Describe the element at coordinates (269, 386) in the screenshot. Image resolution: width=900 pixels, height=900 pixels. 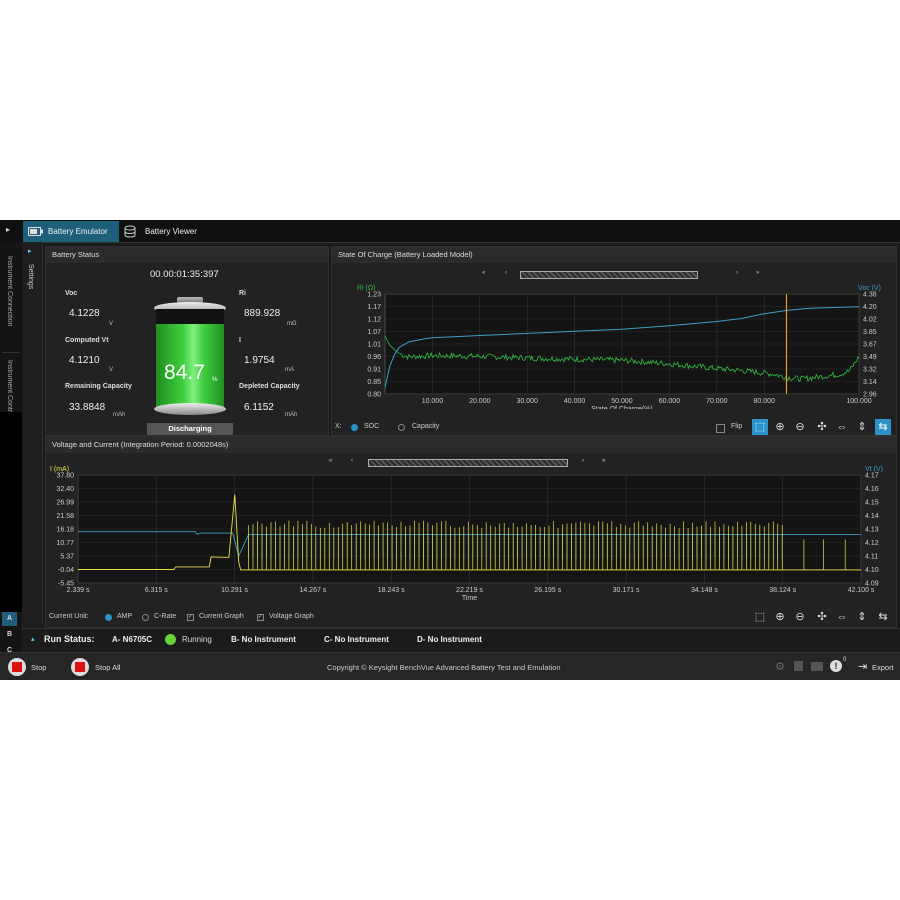
I see `depleted-capacity-label: Depleted Capacity` at that location.